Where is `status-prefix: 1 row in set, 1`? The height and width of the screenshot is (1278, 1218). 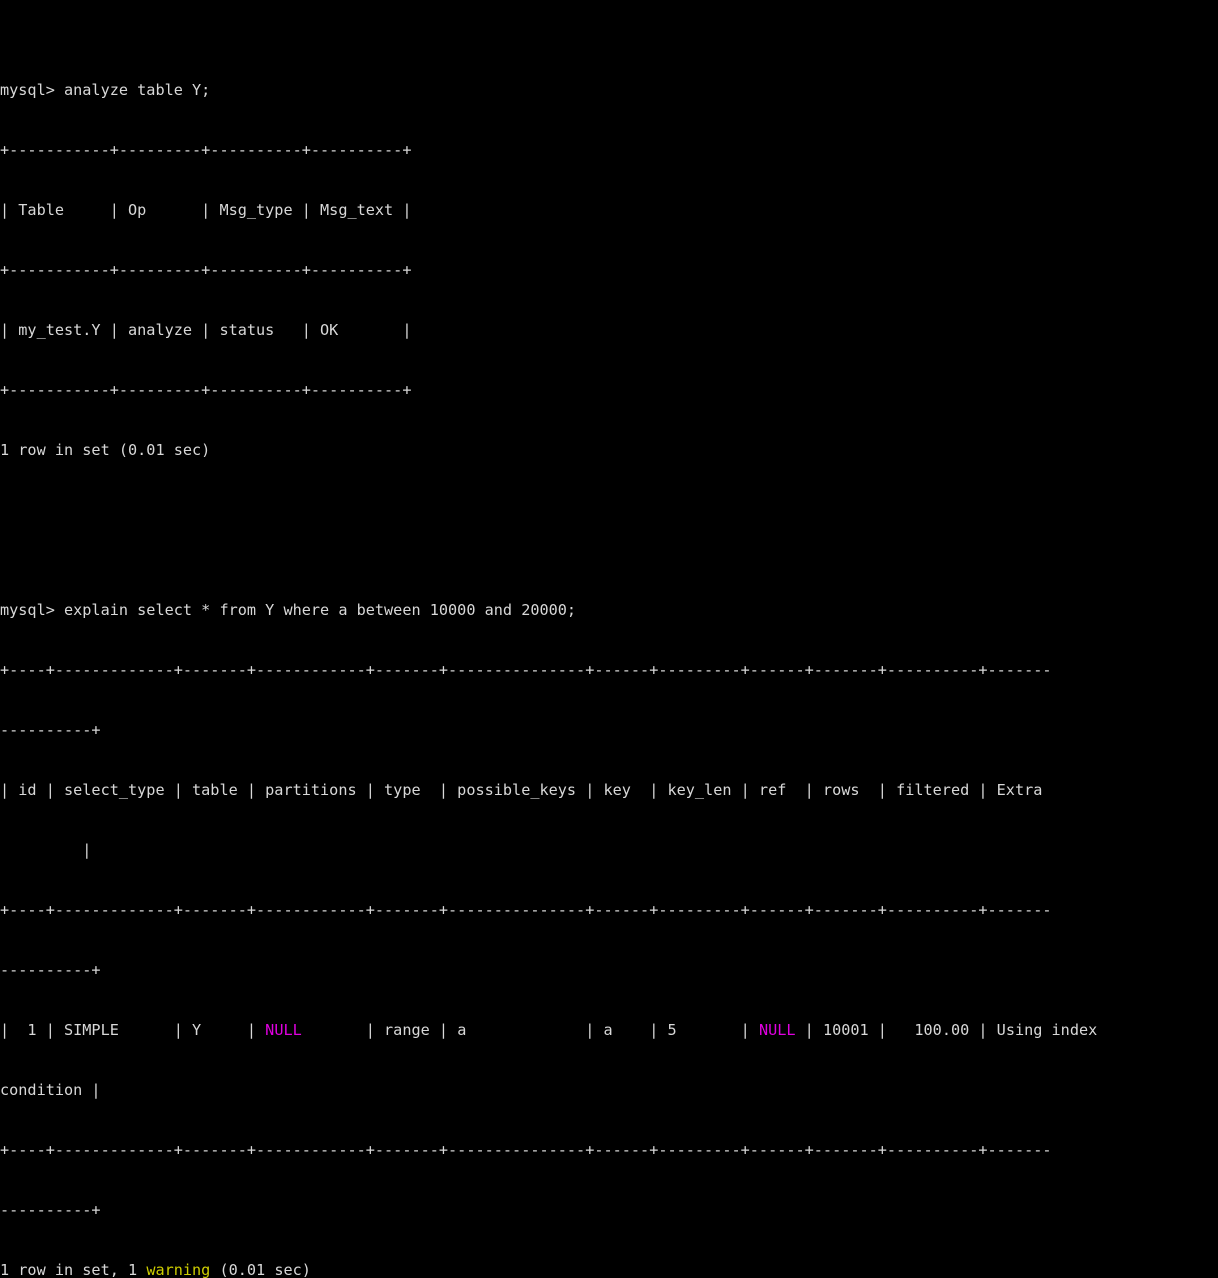 status-prefix: 1 row in set, 1 is located at coordinates (73, 1269).